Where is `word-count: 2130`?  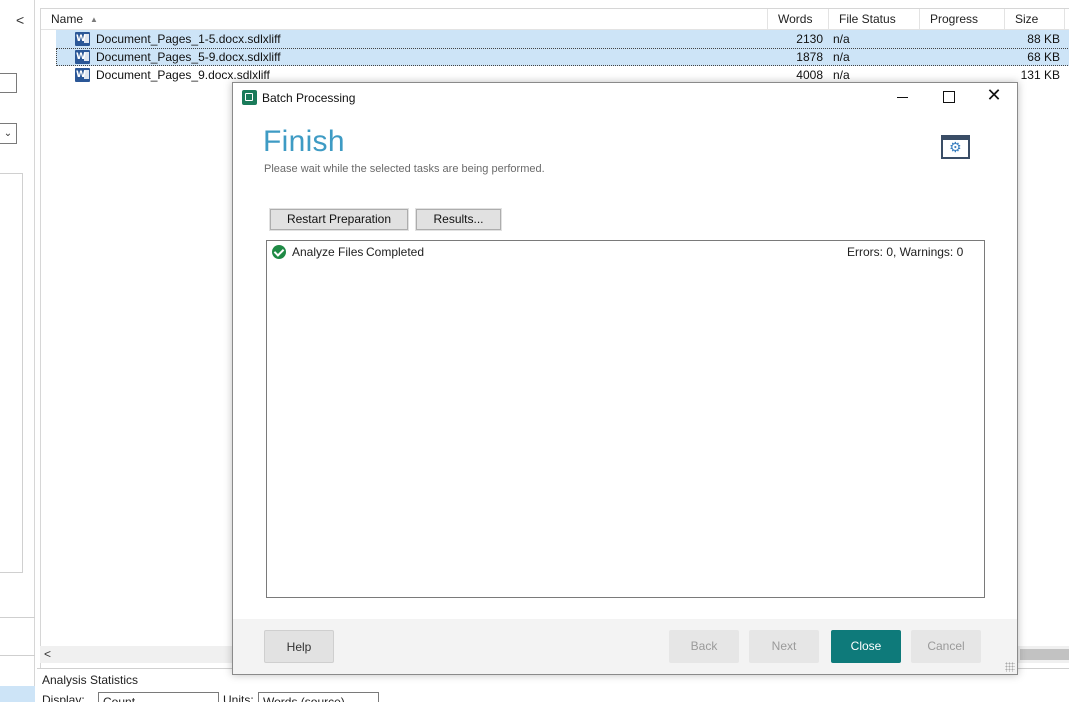 word-count: 2130 is located at coordinates (809, 39).